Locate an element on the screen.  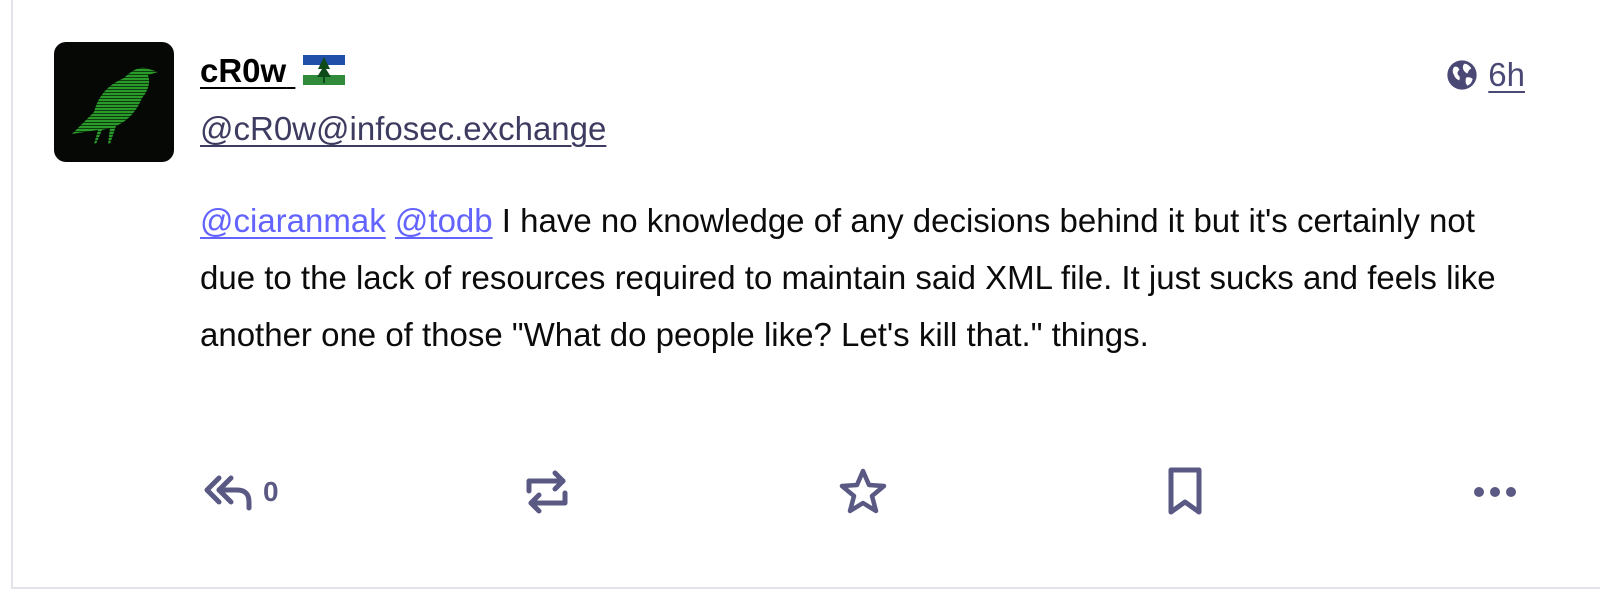
reply-count: 0 is located at coordinates (271, 491).